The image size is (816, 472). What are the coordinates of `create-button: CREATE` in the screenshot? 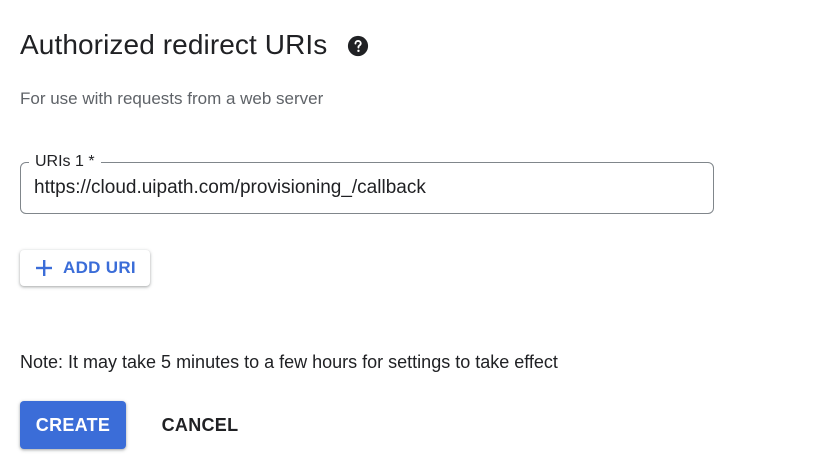 It's located at (73, 425).